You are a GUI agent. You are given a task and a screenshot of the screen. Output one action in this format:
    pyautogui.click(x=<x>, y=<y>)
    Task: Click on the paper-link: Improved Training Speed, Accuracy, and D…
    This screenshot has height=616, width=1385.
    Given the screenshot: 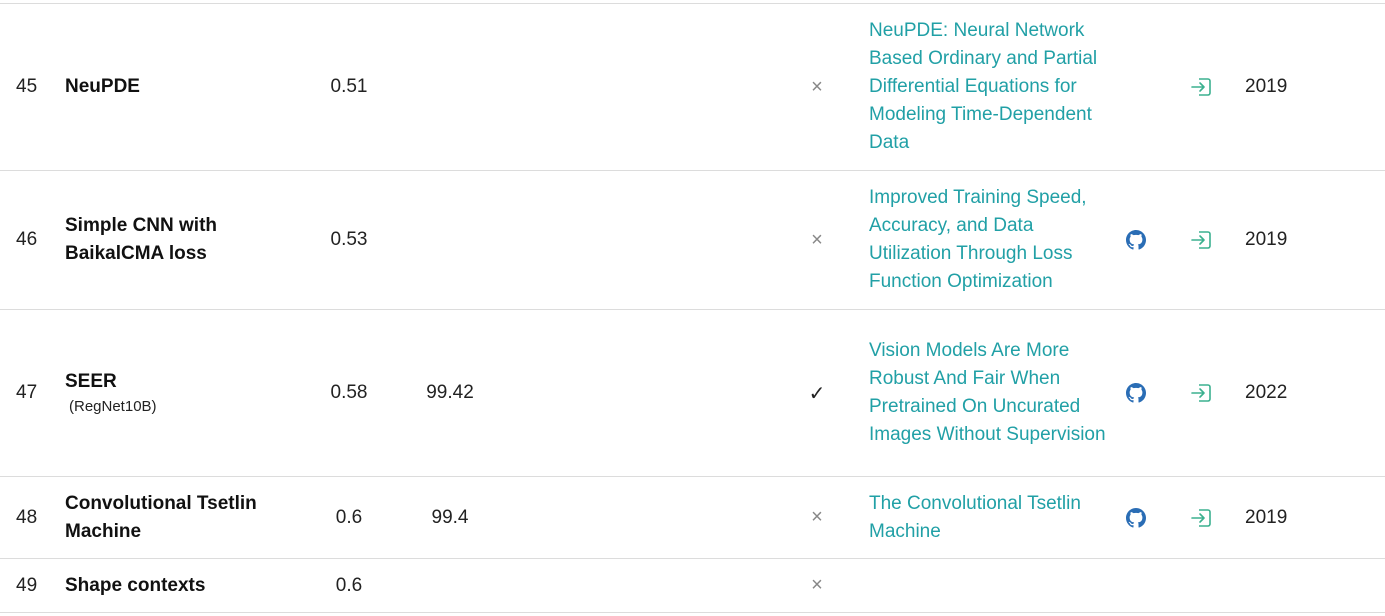 What is the action you would take?
    pyautogui.click(x=989, y=240)
    